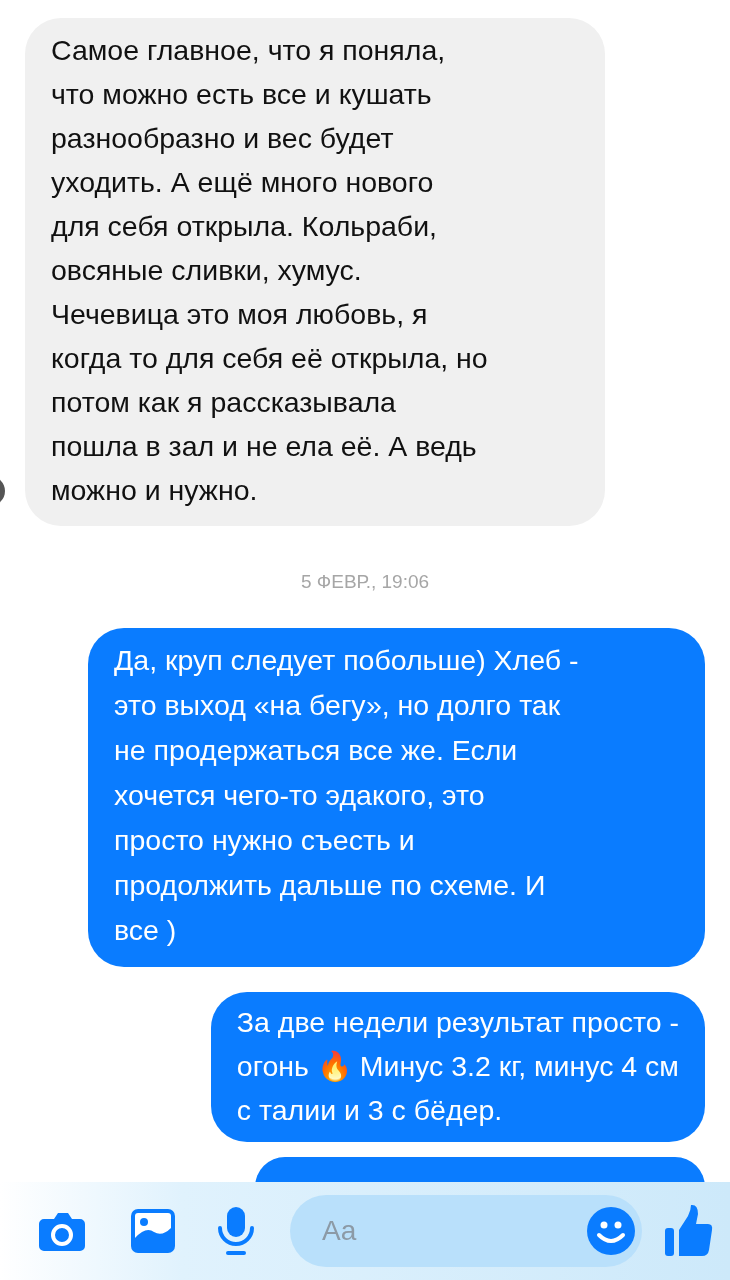  Describe the element at coordinates (365, 582) in the screenshot. I see `timestamp: 5 ФЕВР., 19:06` at that location.